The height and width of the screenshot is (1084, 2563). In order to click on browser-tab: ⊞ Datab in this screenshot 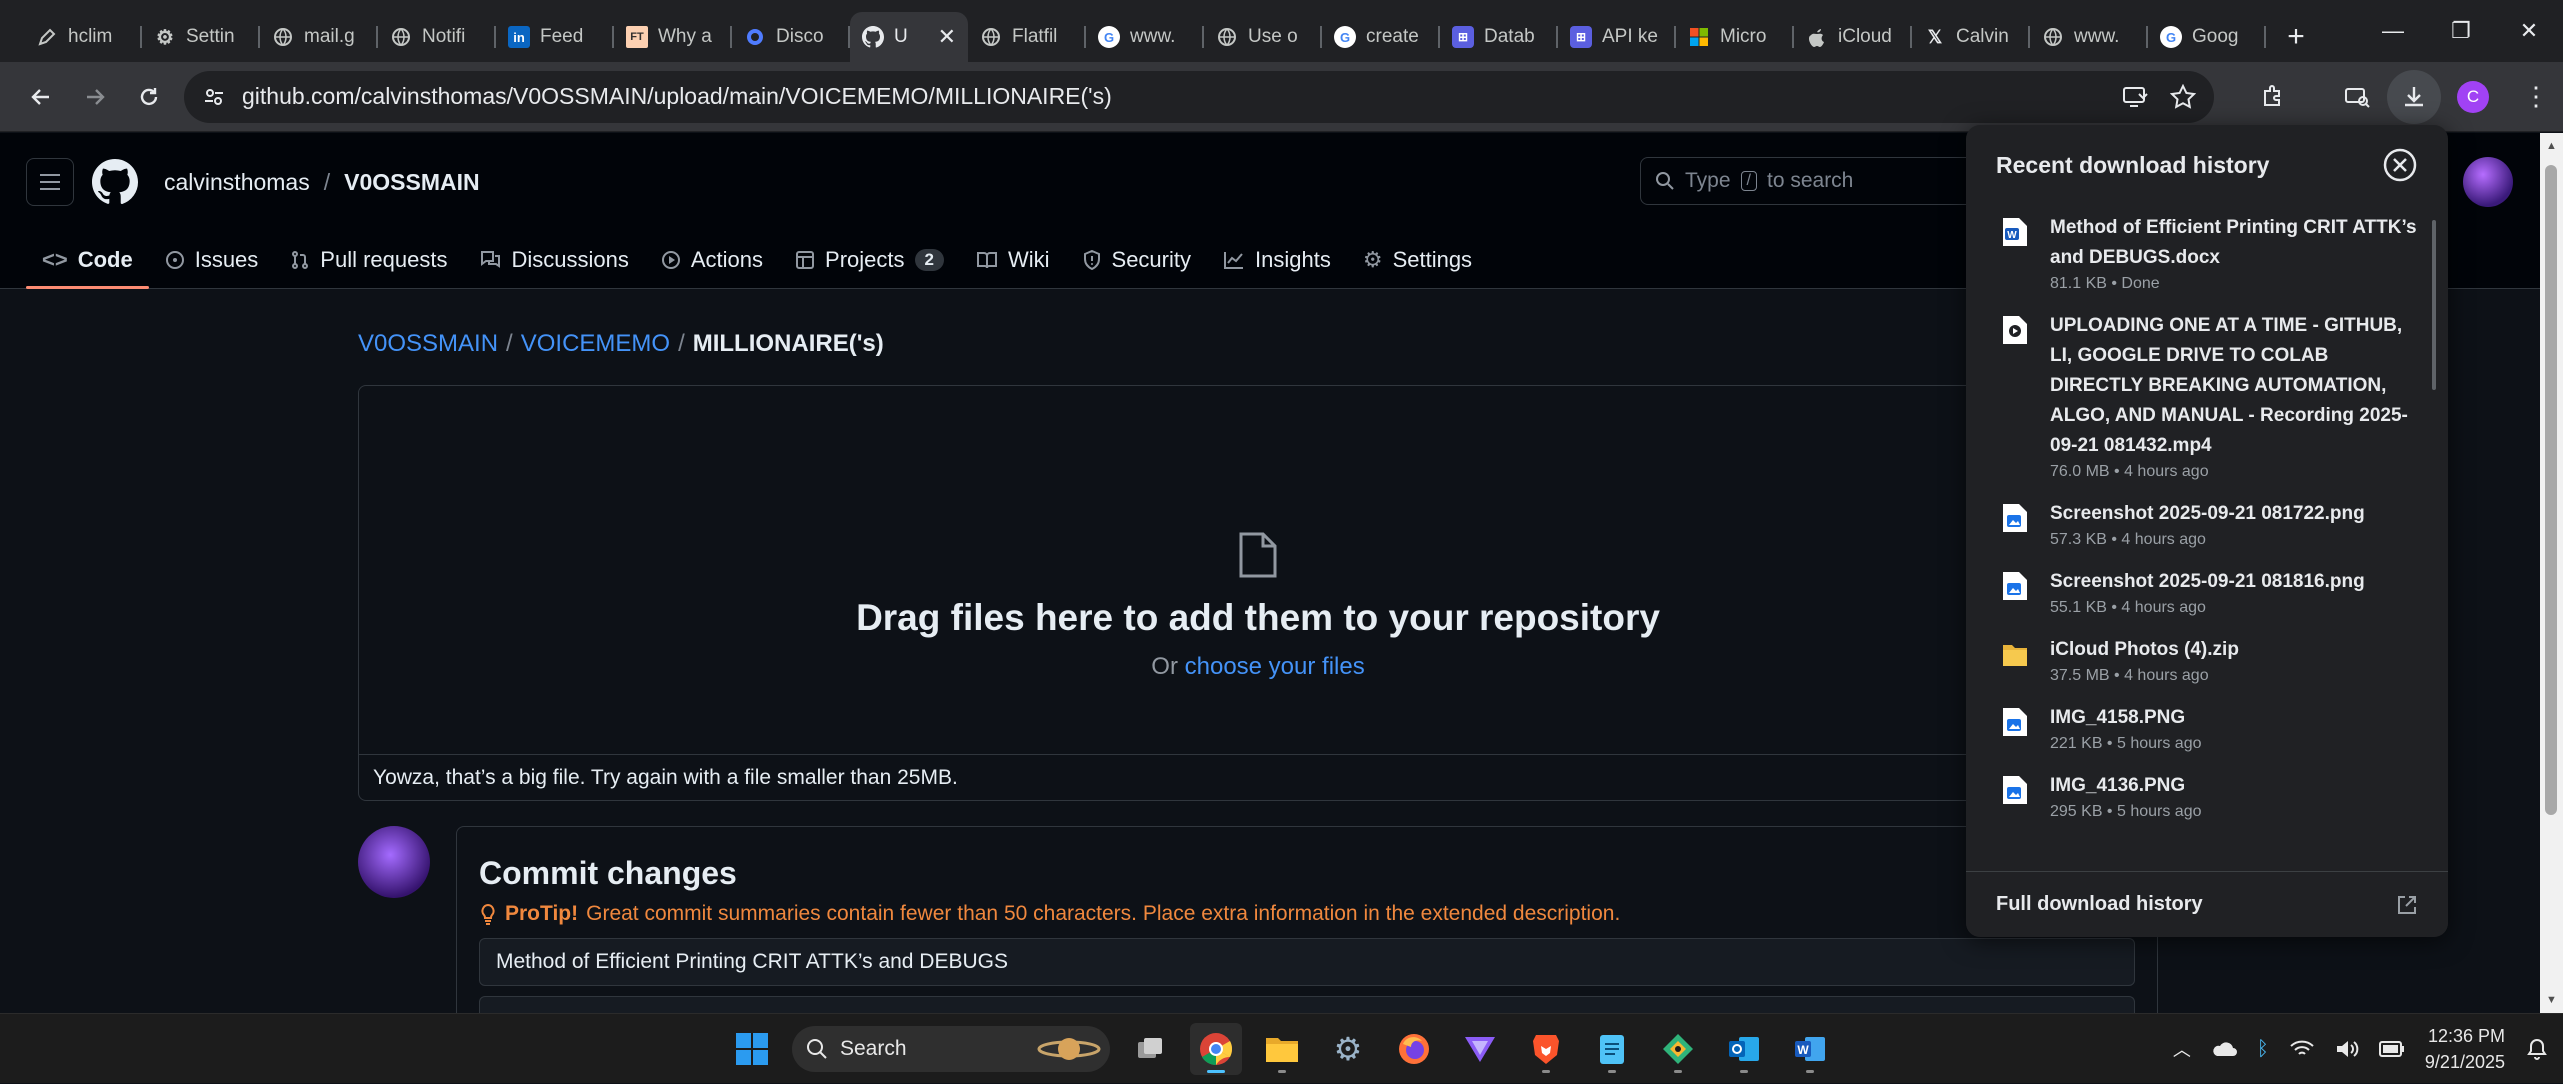, I will do `click(1499, 37)`.